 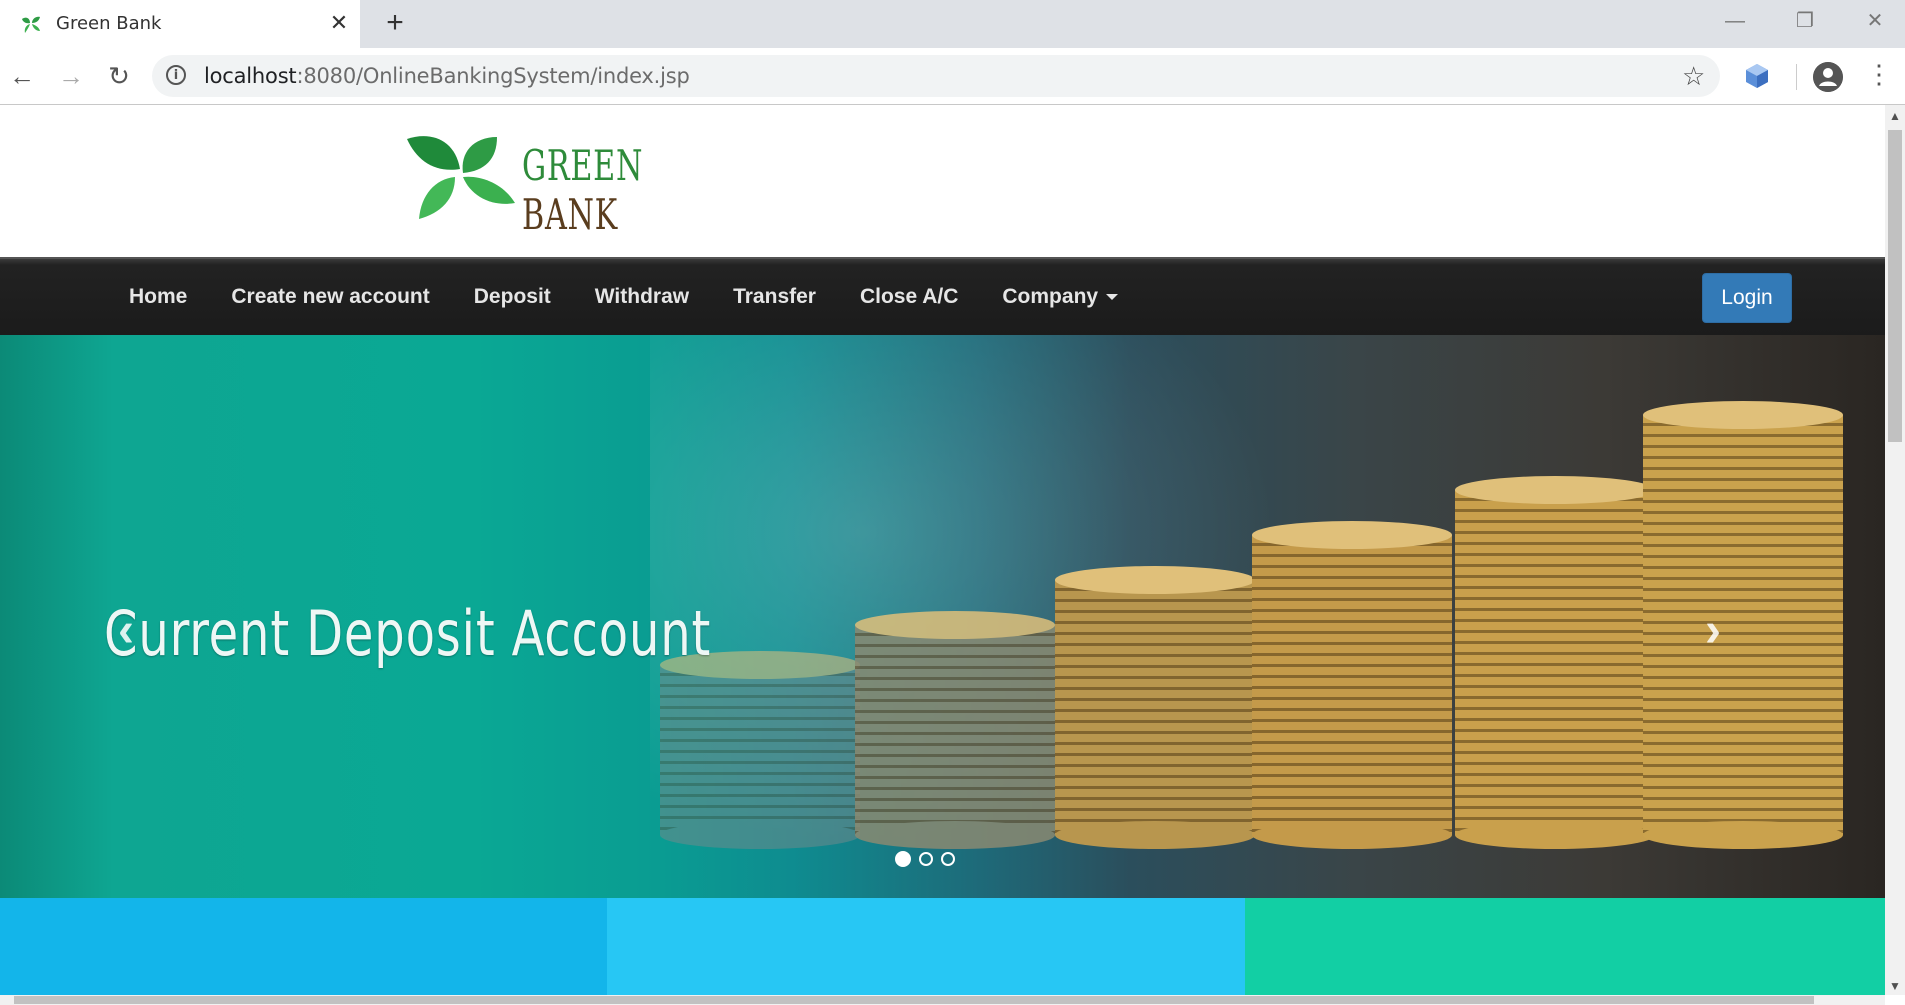 What do you see at coordinates (126, 630) in the screenshot?
I see `carousel-prev-icon: ‹` at bounding box center [126, 630].